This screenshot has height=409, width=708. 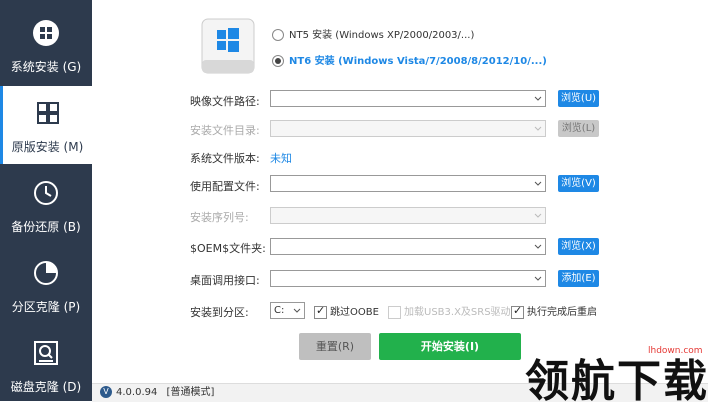 I want to click on sidebar-item-label: 分区克隆 (P), so click(x=46, y=307).